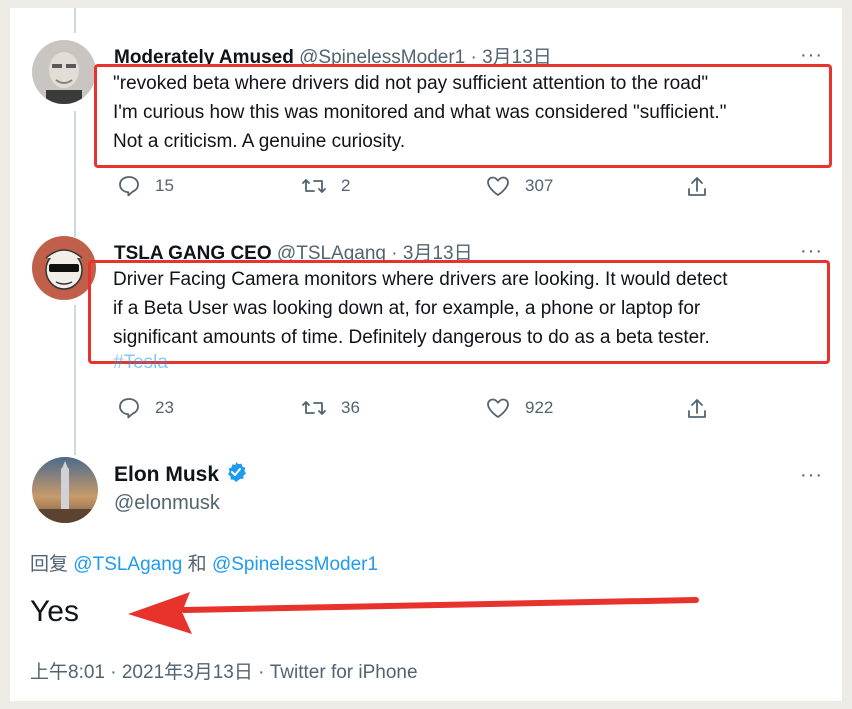 This screenshot has height=709, width=852. What do you see at coordinates (519, 408) in the screenshot?
I see `like-button: 922` at bounding box center [519, 408].